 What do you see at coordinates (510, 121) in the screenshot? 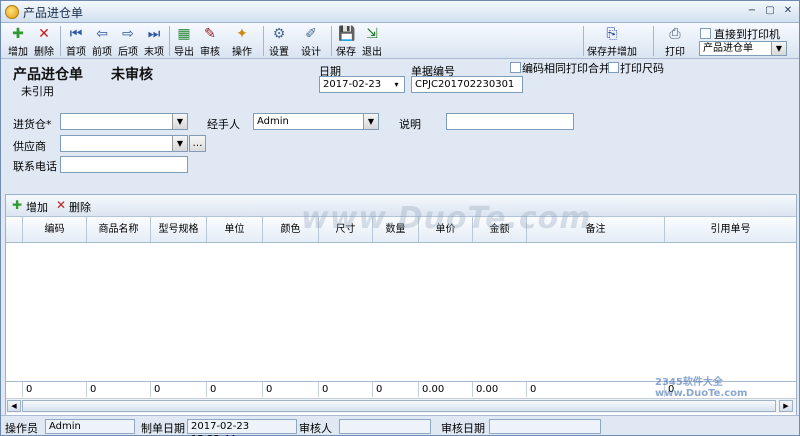
I see `note-field` at bounding box center [510, 121].